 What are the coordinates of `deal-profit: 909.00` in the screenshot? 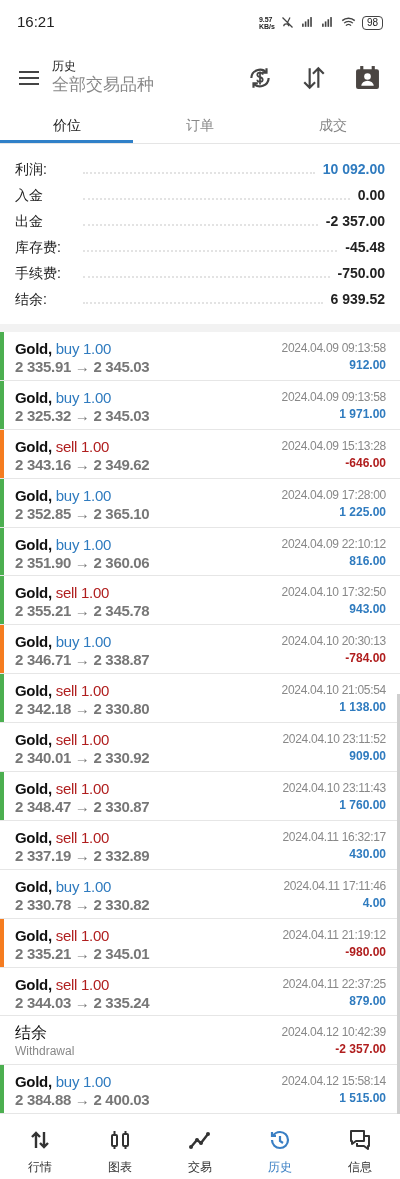 It's located at (367, 757).